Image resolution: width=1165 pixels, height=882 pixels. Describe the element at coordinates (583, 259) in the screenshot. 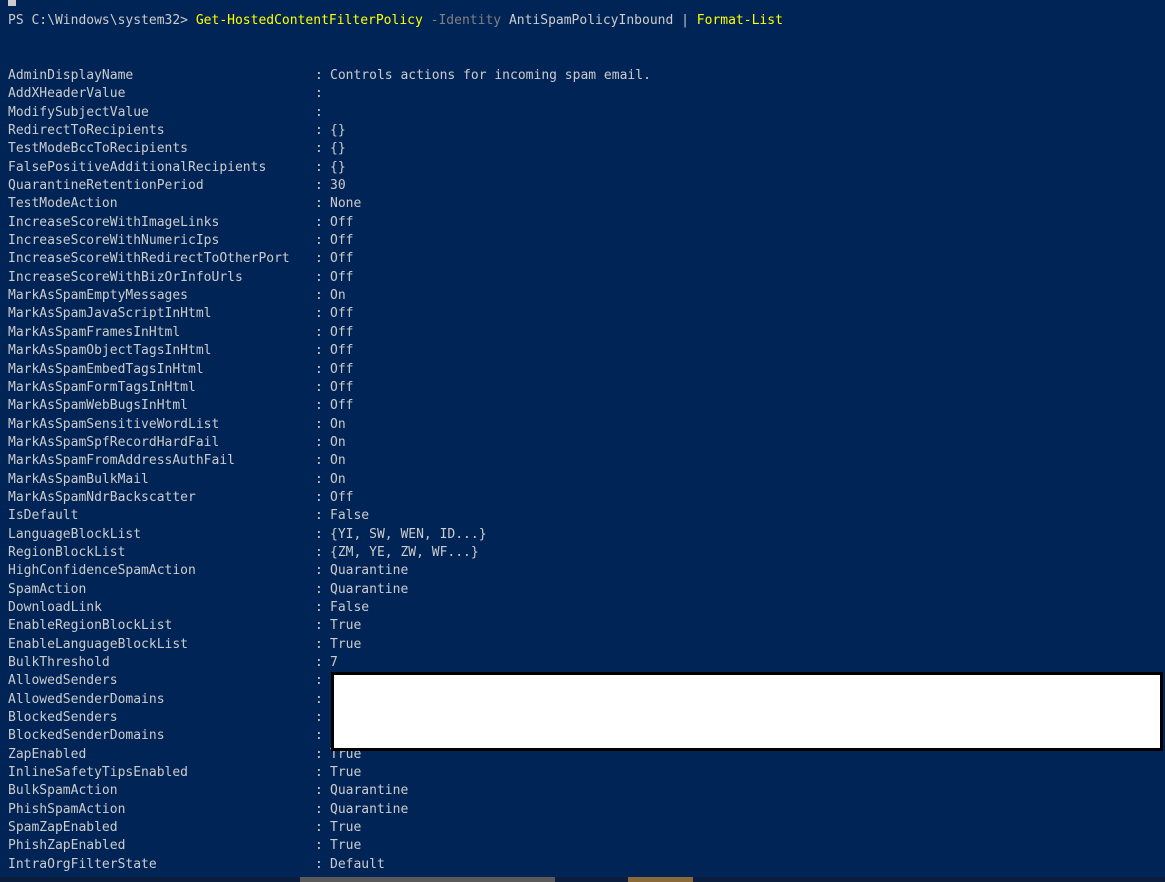

I see `property-row: IncreaseScoreWithRedirectToOtherPort: Off` at that location.